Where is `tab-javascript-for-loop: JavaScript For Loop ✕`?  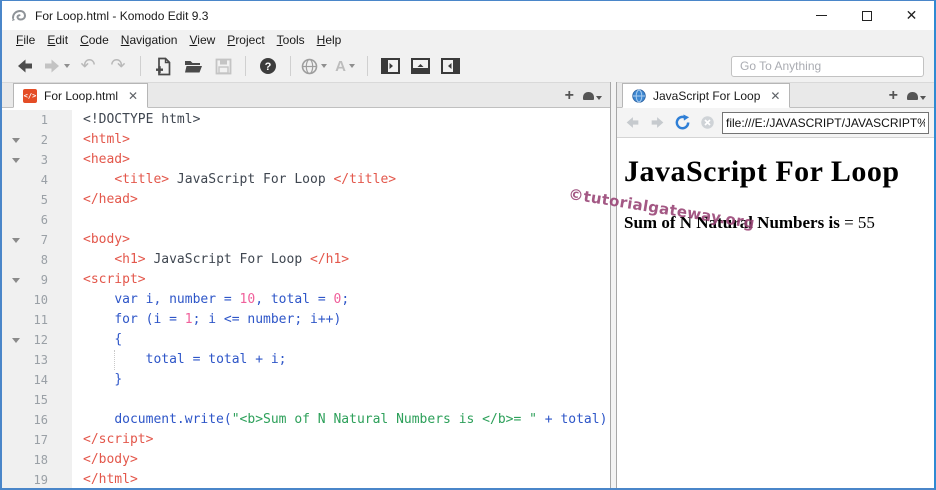 tab-javascript-for-loop: JavaScript For Loop ✕ is located at coordinates (706, 95).